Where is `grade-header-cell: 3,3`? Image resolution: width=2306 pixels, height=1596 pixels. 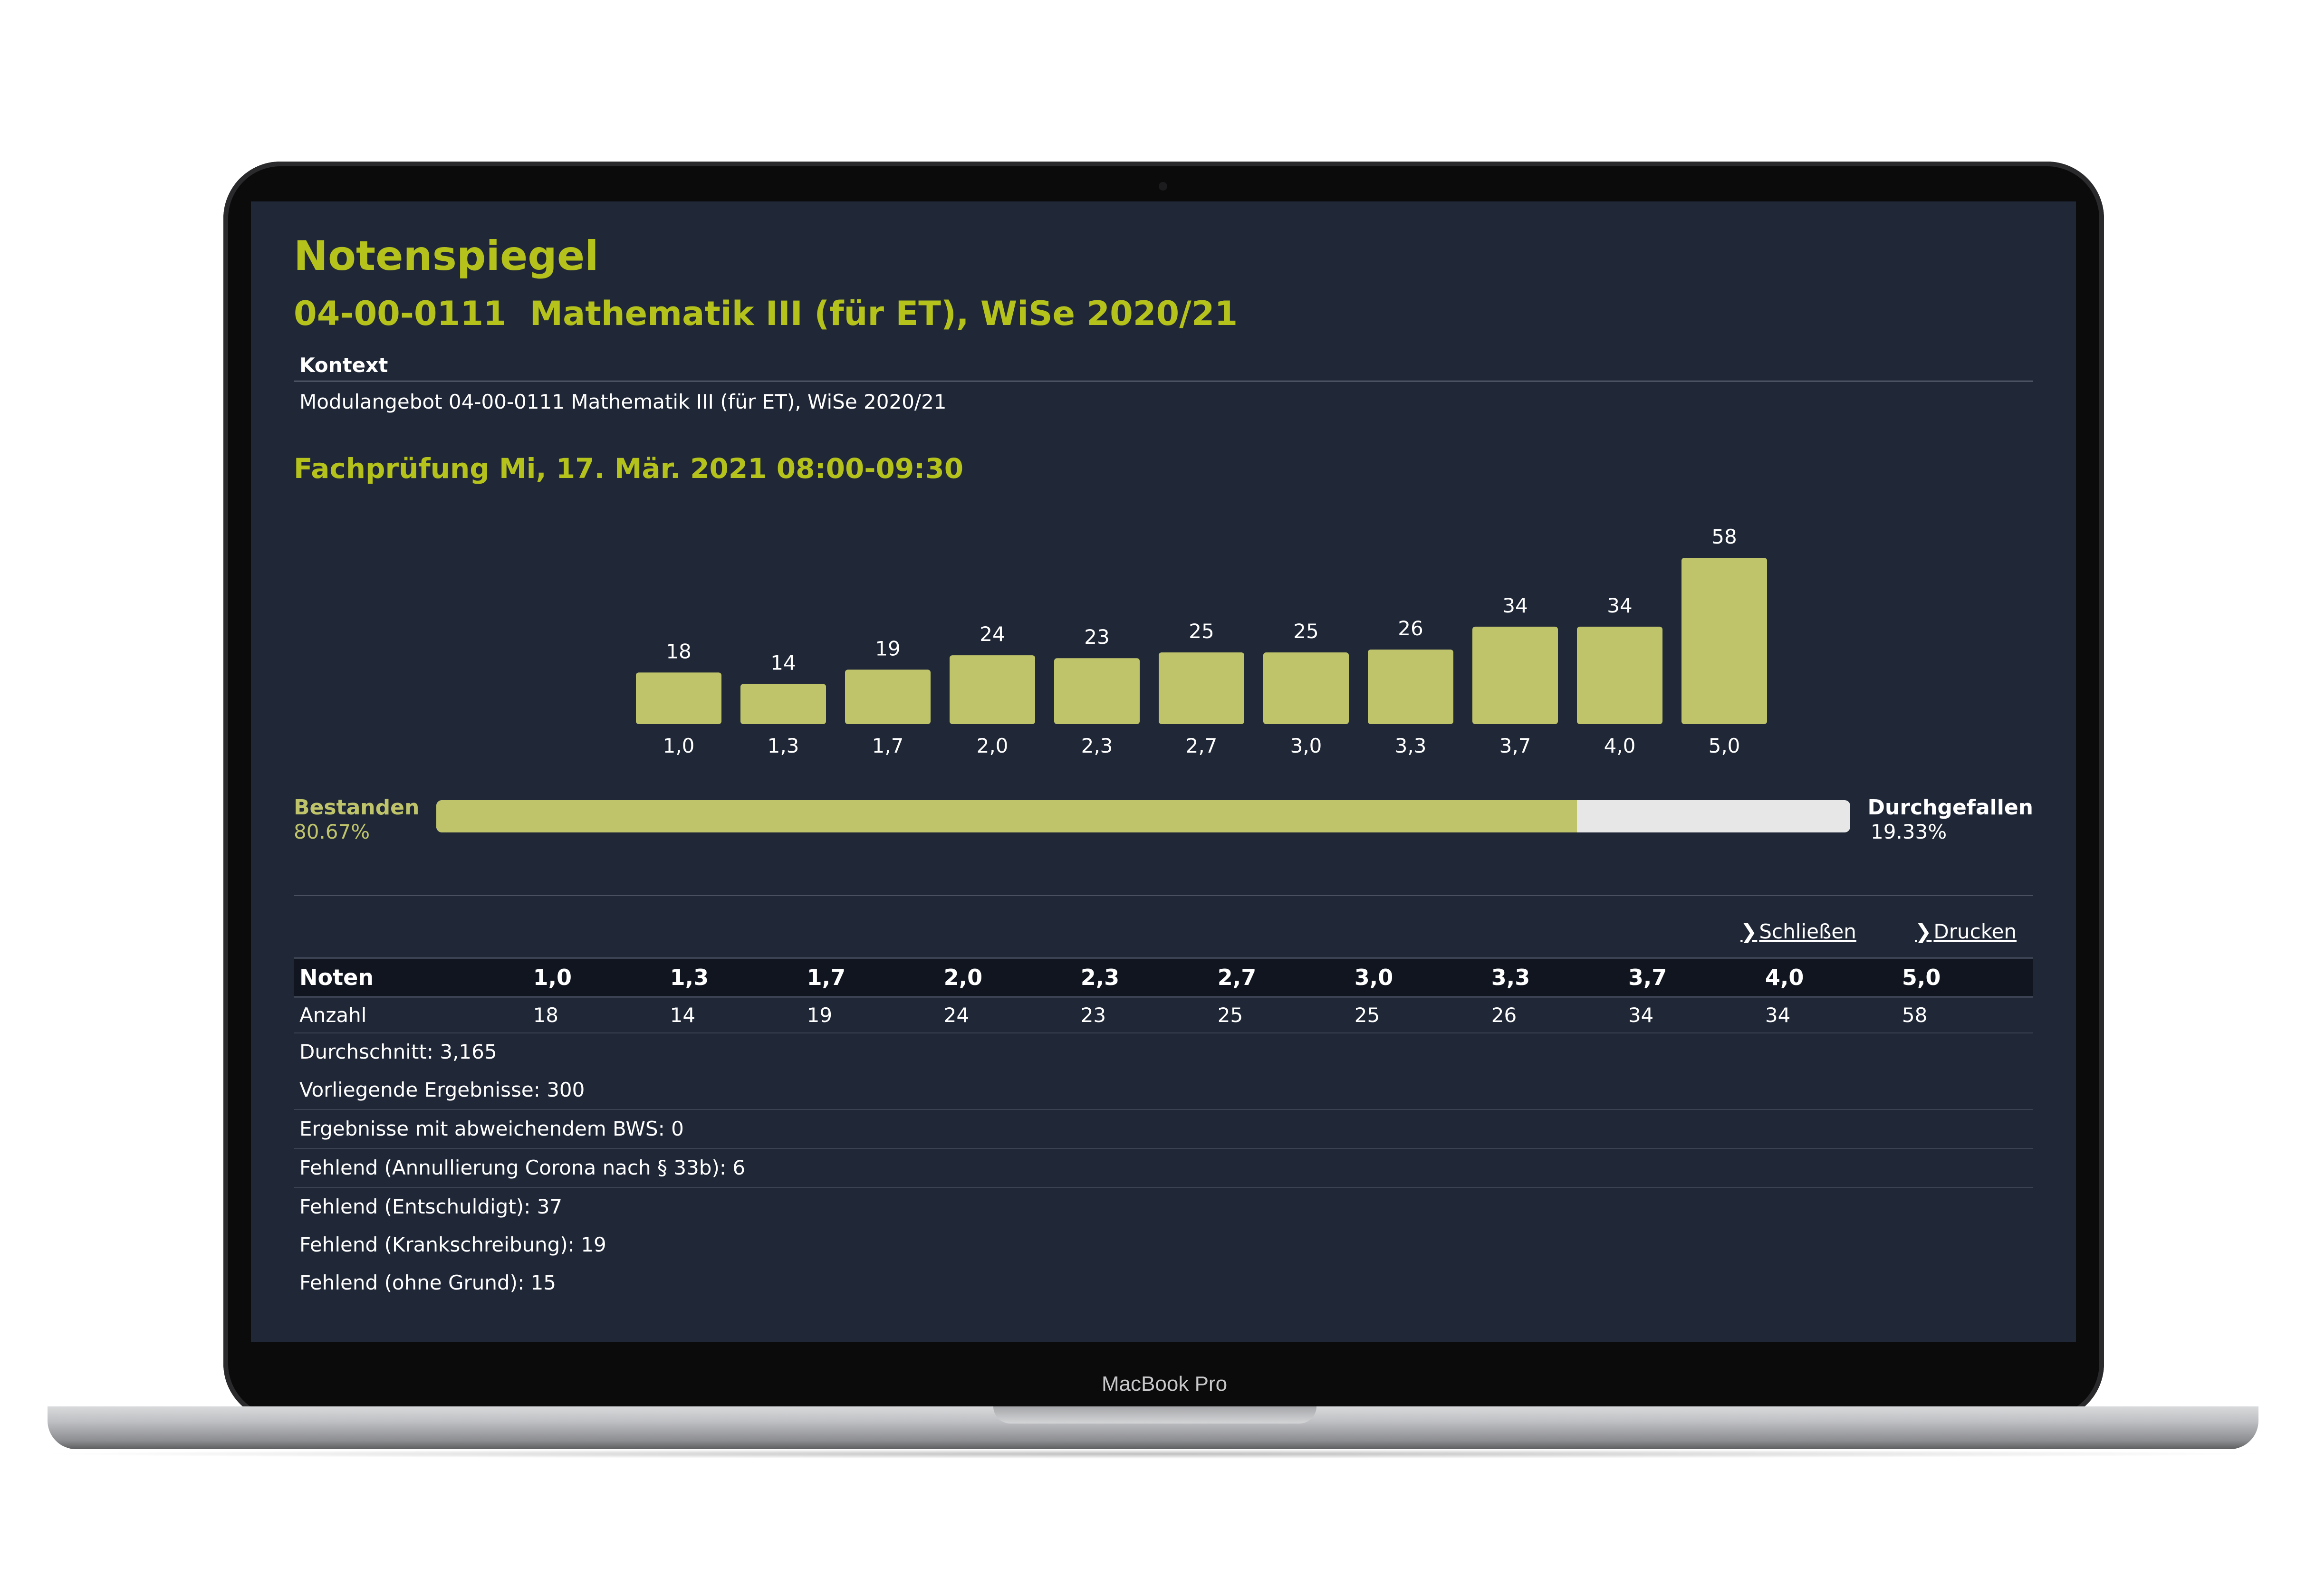 grade-header-cell: 3,3 is located at coordinates (1554, 977).